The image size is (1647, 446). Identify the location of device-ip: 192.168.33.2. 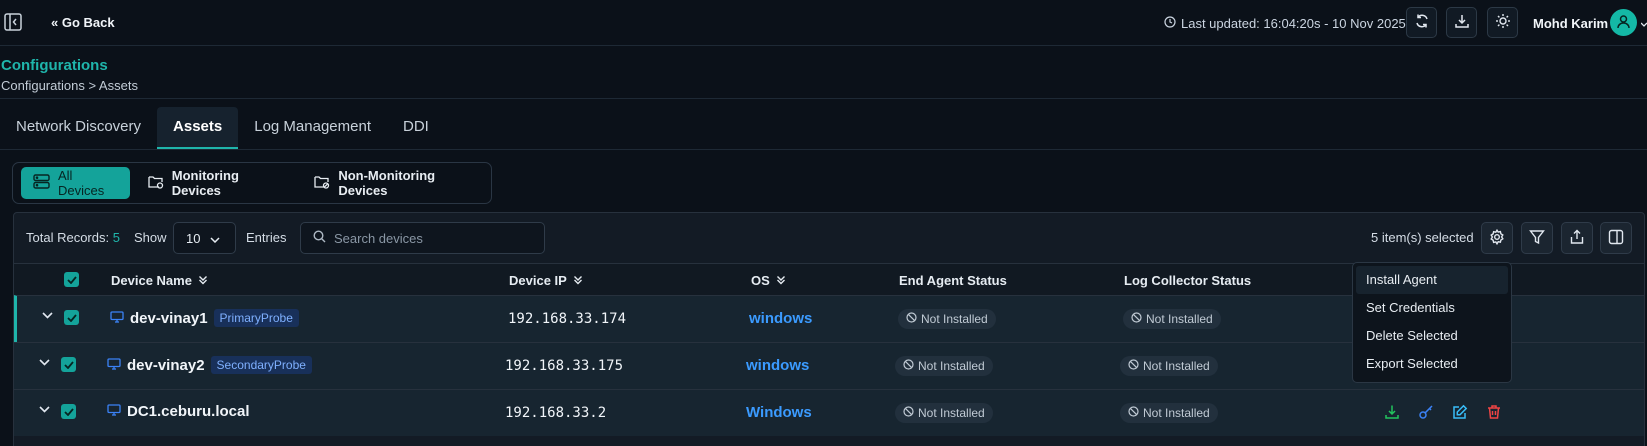
(556, 413).